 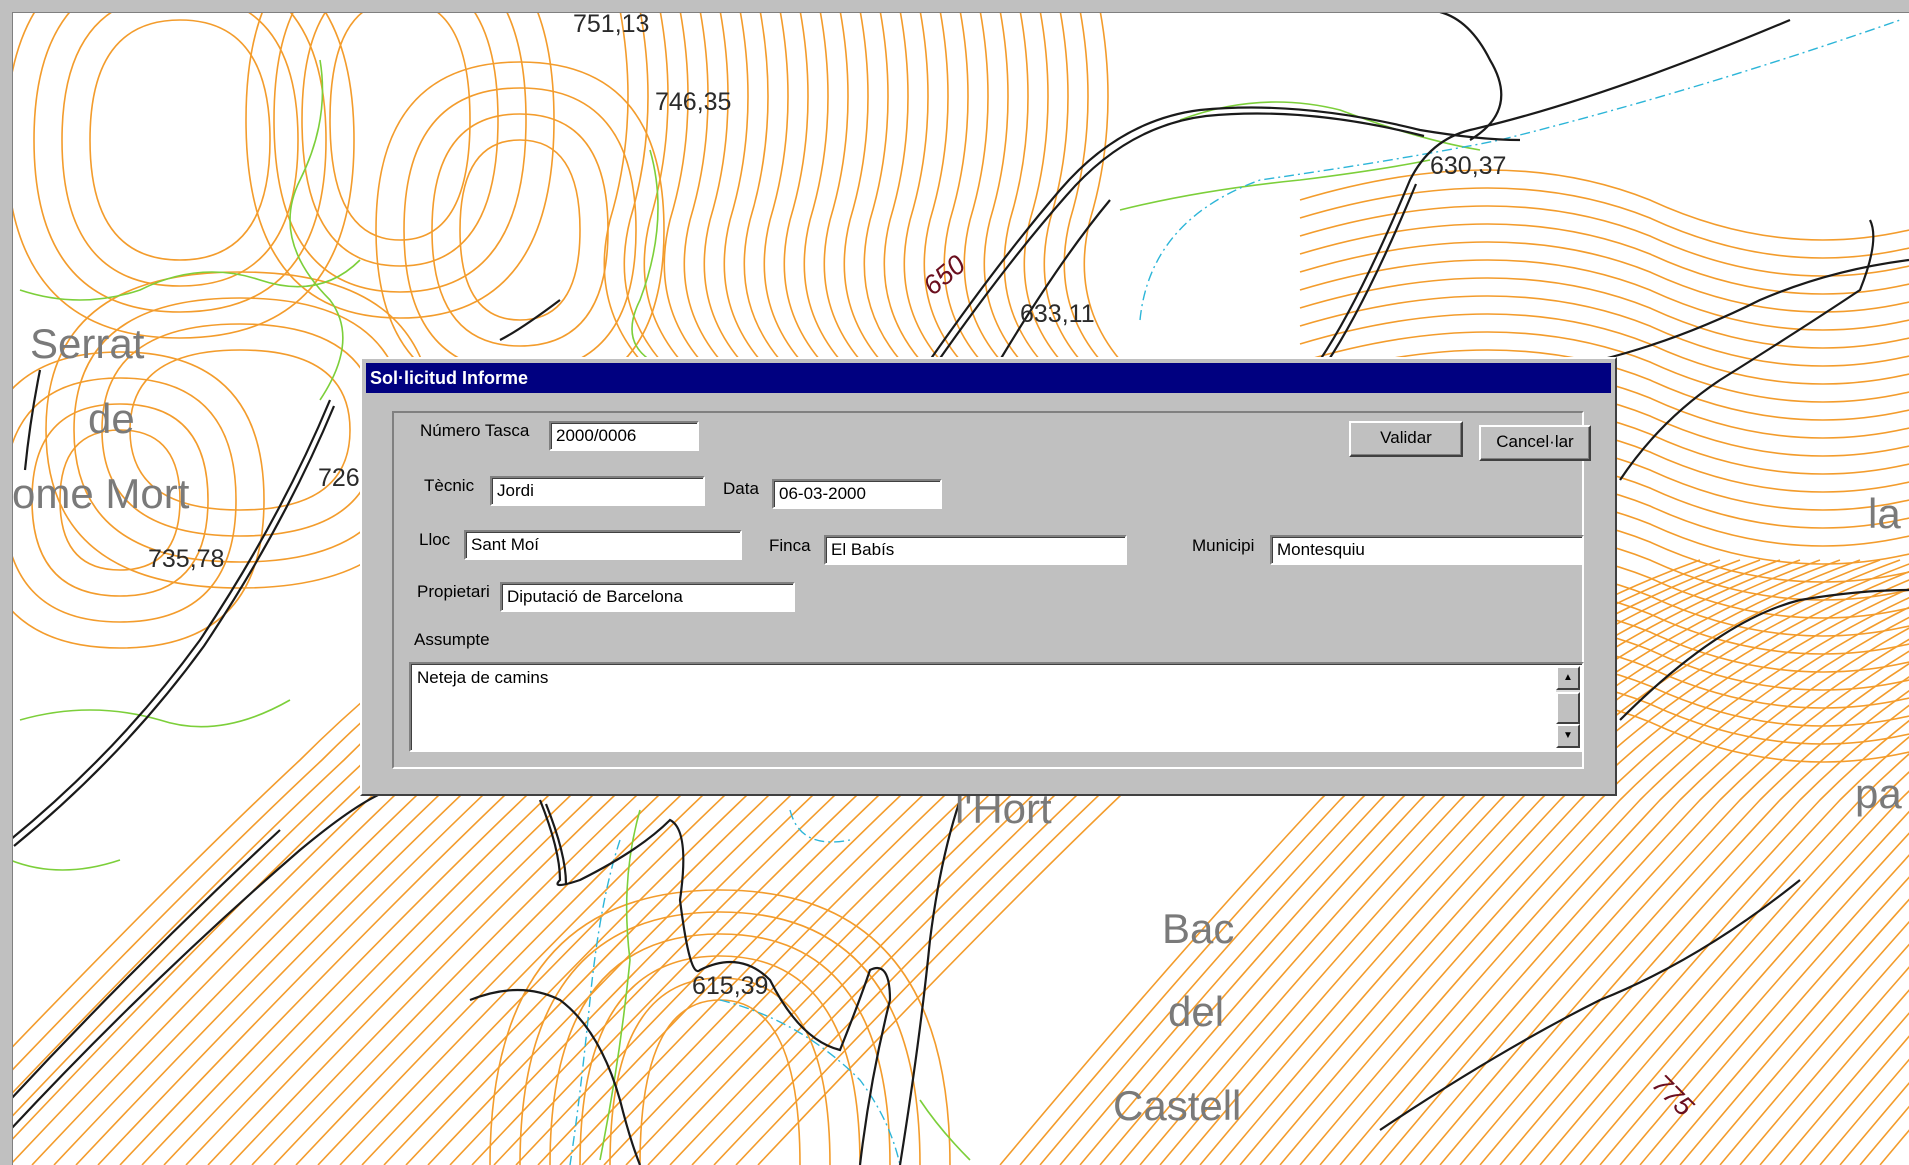 I want to click on spot-height: 726, so click(x=339, y=478).